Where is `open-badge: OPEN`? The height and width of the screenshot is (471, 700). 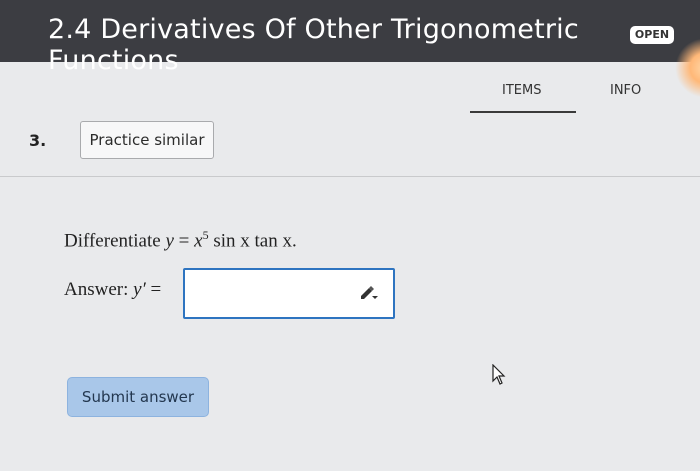
open-badge: OPEN is located at coordinates (652, 35).